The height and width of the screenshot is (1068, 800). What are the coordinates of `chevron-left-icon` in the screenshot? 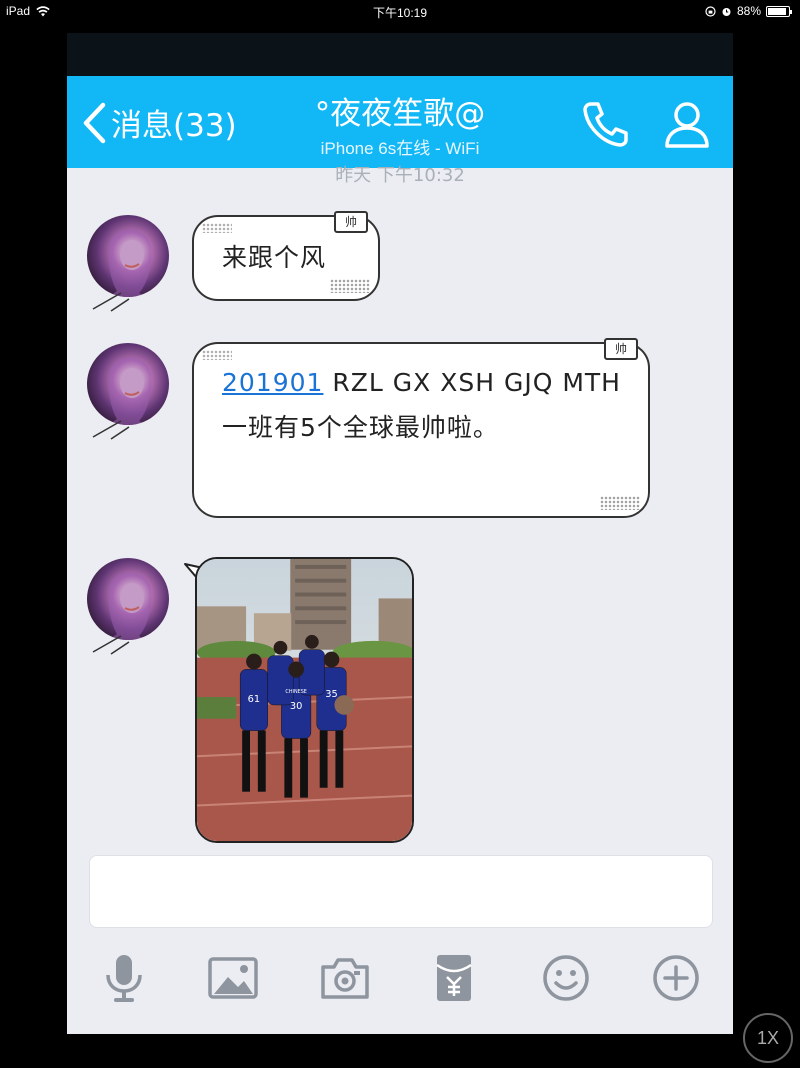 It's located at (94, 122).